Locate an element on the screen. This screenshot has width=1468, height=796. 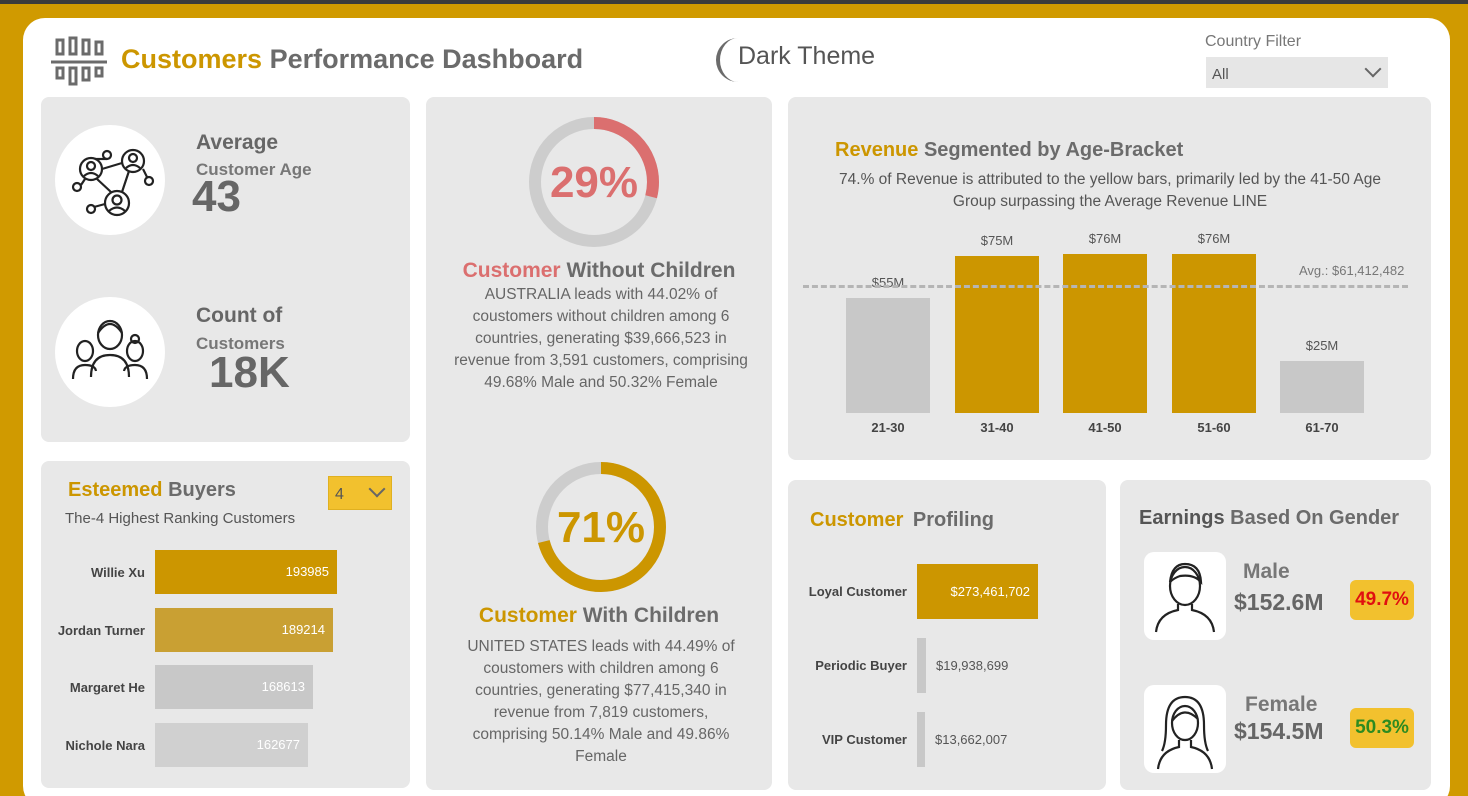
profiling-title: Customer Profiling is located at coordinates (902, 520).